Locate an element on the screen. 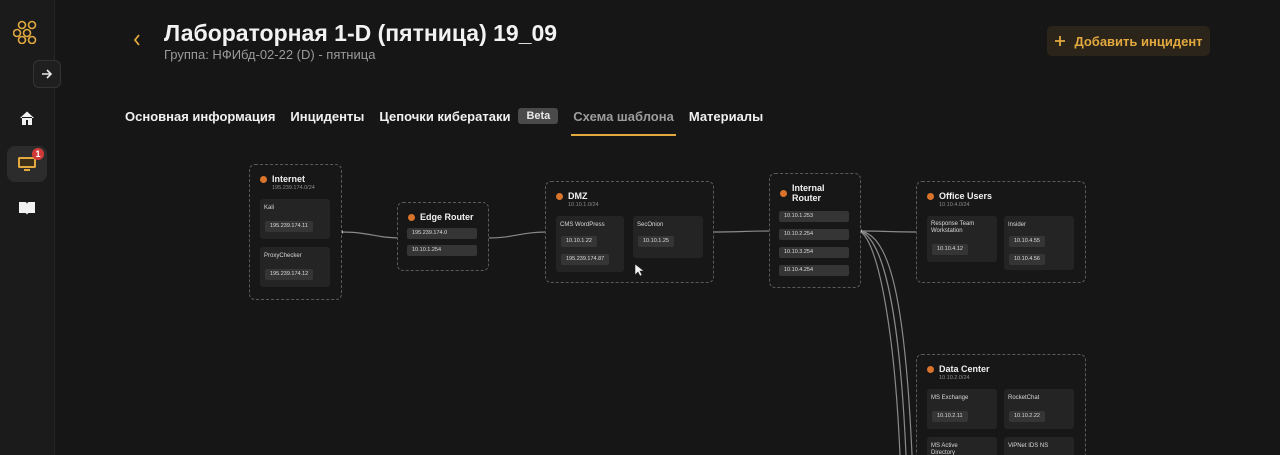 The width and height of the screenshot is (1280, 455). host-card: Response Team Workstation 10.10.4.12 is located at coordinates (962, 239).